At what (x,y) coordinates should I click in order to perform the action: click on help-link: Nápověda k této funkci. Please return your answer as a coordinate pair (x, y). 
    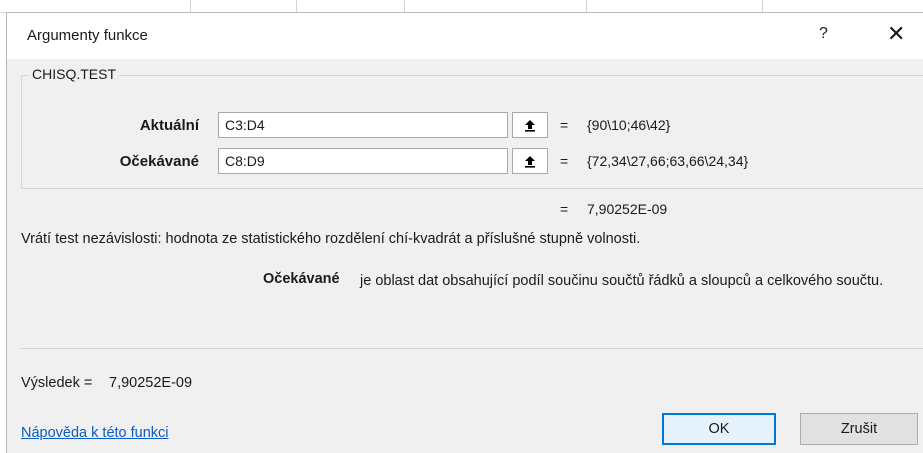
    Looking at the image, I should click on (95, 433).